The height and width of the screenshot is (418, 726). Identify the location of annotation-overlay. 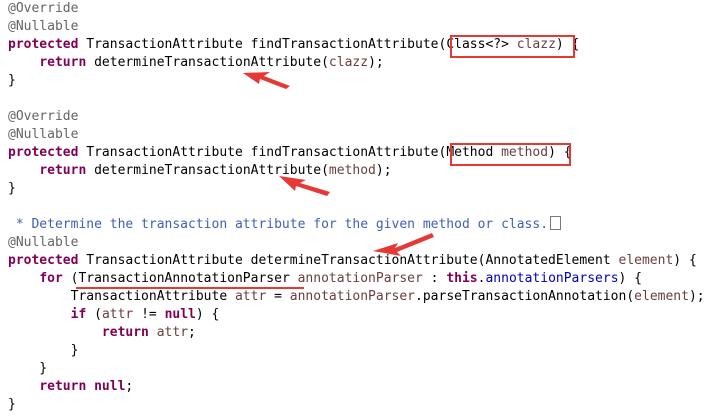
(338, 164).